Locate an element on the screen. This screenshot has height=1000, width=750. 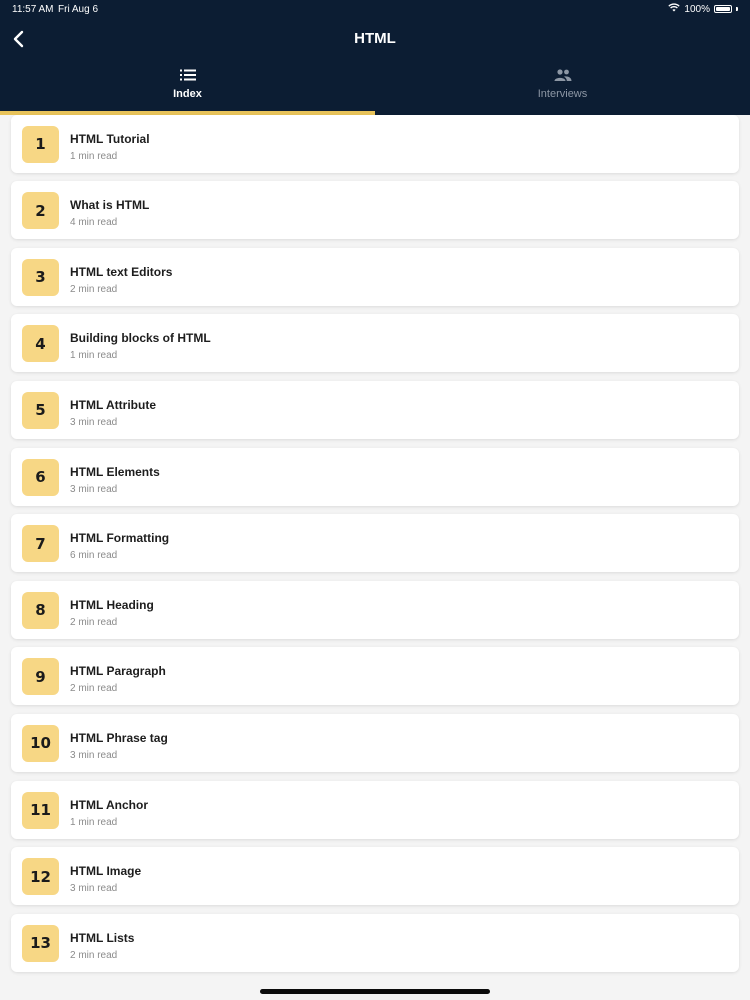
read-time: 4 min read is located at coordinates (94, 223).